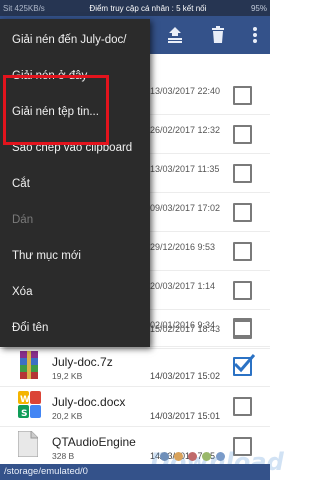  Describe the element at coordinates (185, 169) in the screenshot. I see `file-date: 13/03/2017 11:35` at that location.